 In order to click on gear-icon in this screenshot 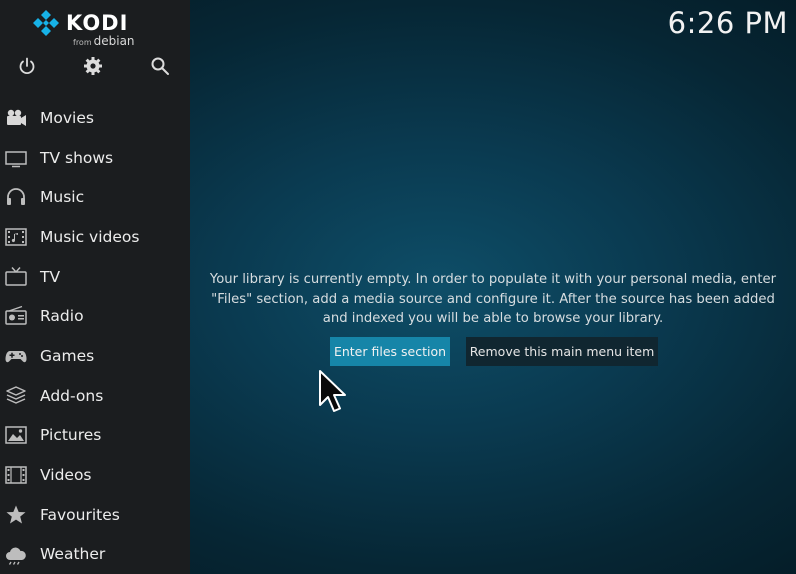, I will do `click(93, 66)`.